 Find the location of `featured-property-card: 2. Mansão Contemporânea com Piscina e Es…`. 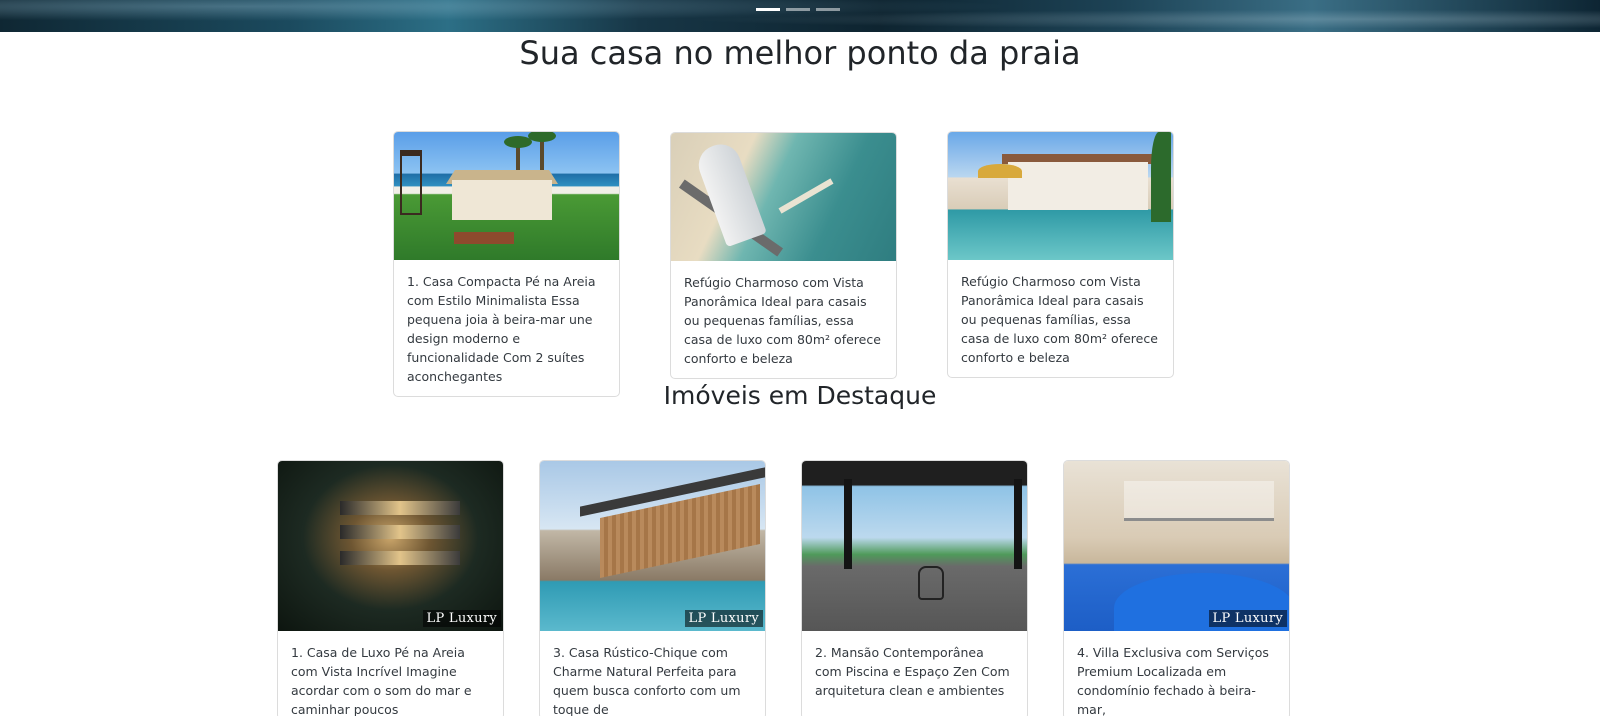

featured-property-card: 2. Mansão Contemporânea com Piscina e Es… is located at coordinates (914, 588).